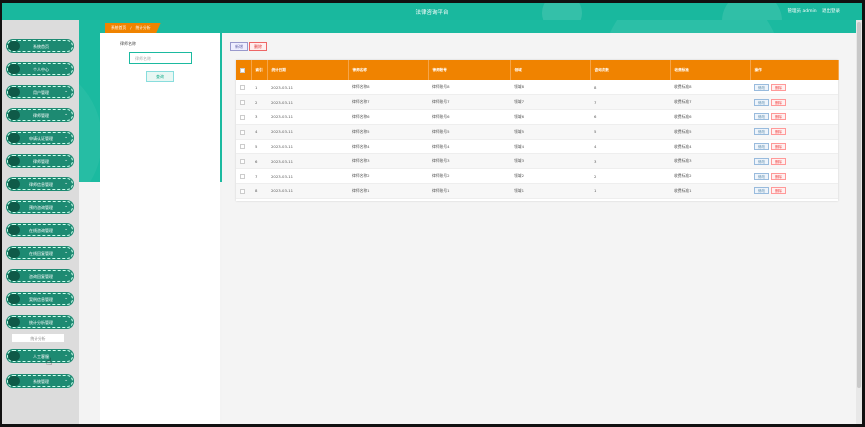 The width and height of the screenshot is (865, 427). I want to click on cell-index: 4, so click(259, 132).